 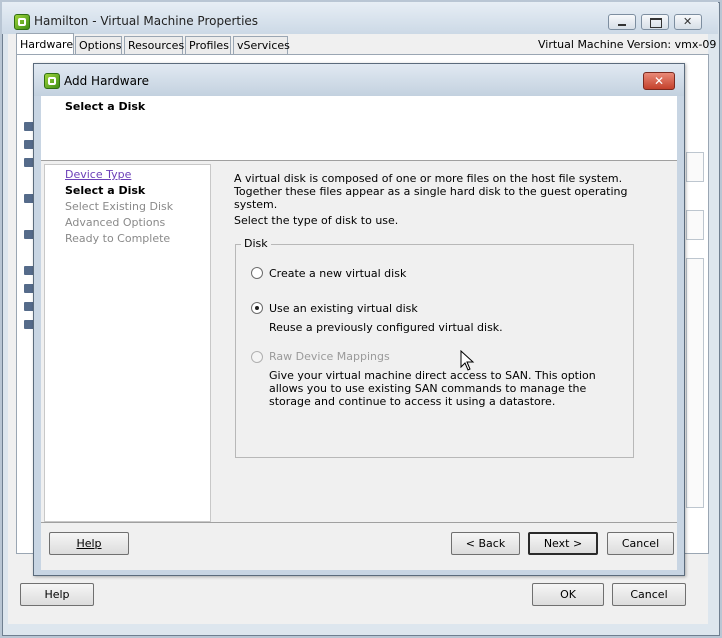 What do you see at coordinates (622, 22) in the screenshot?
I see `minimize-icon` at bounding box center [622, 22].